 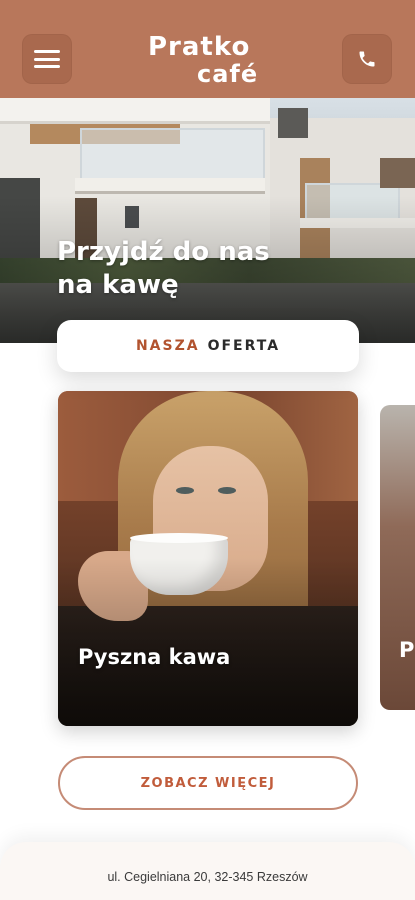 What do you see at coordinates (163, 252) in the screenshot?
I see `hero-title-line-1: Przyjdź do nas` at bounding box center [163, 252].